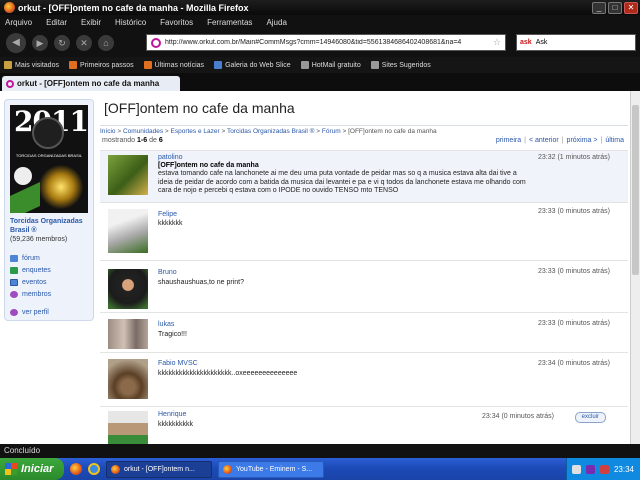  What do you see at coordinates (49, 159) in the screenshot?
I see `community-image: 2011 TORCIDAS ORGANIZADAS BRASIL` at bounding box center [49, 159].